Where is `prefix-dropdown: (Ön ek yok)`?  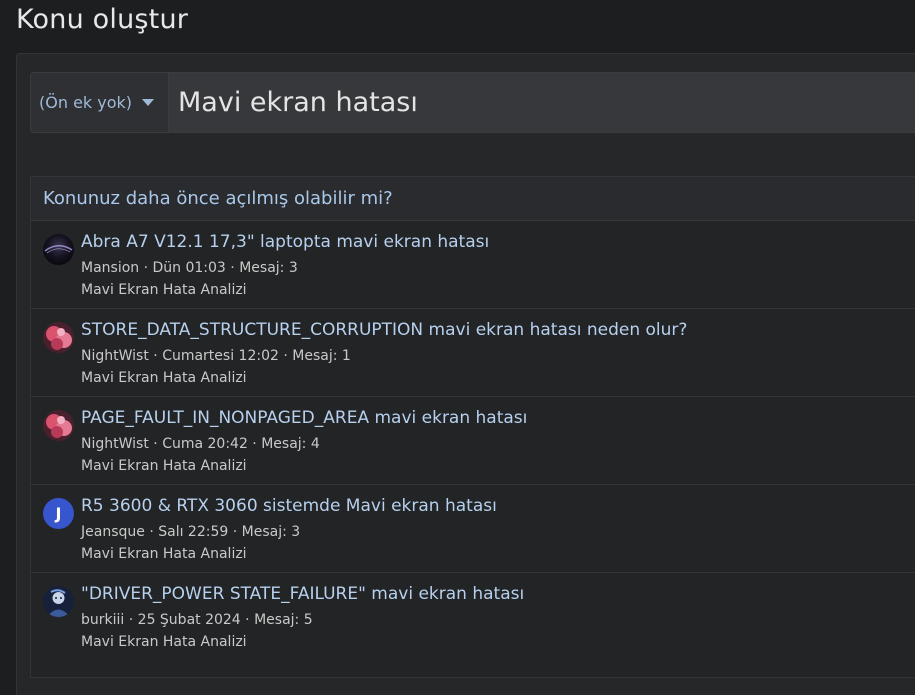
prefix-dropdown: (Ön ek yok) is located at coordinates (99, 102).